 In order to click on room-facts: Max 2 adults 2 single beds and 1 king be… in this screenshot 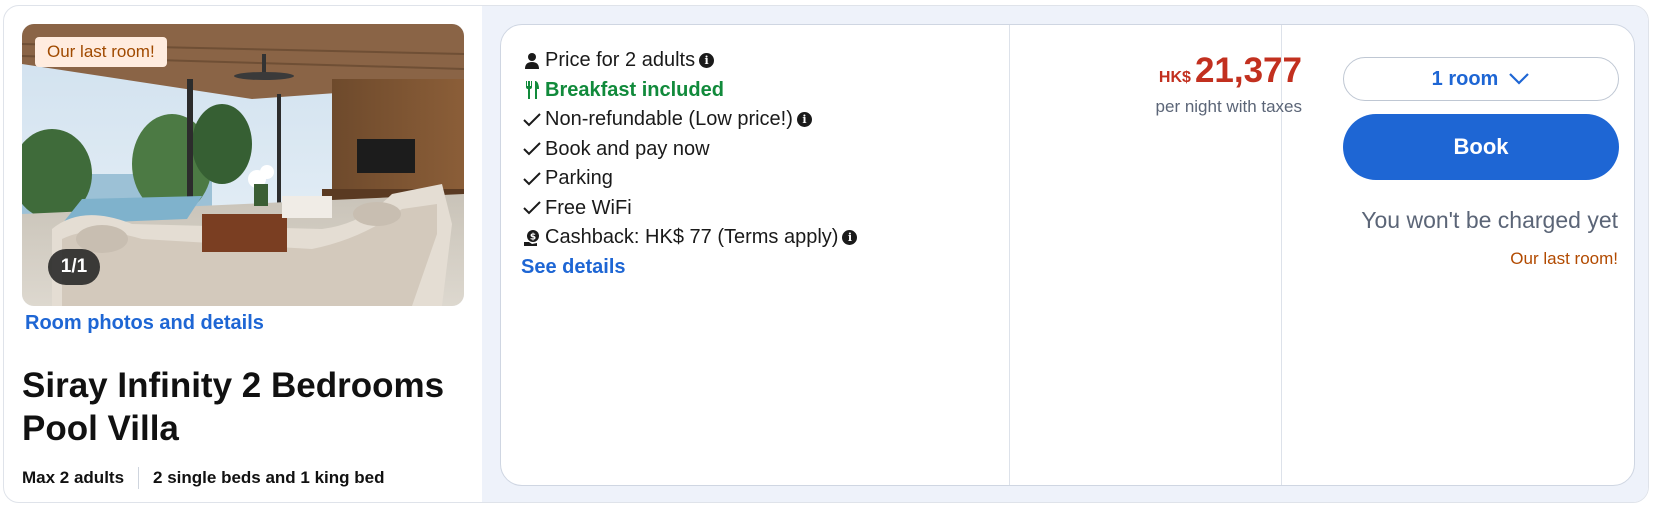, I will do `click(203, 478)`.